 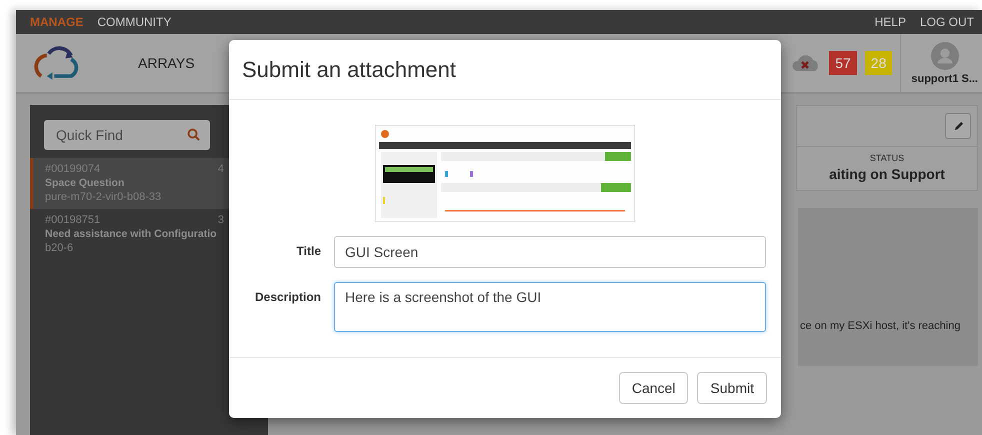 What do you see at coordinates (550, 252) in the screenshot?
I see `title-field: GUI Screen` at bounding box center [550, 252].